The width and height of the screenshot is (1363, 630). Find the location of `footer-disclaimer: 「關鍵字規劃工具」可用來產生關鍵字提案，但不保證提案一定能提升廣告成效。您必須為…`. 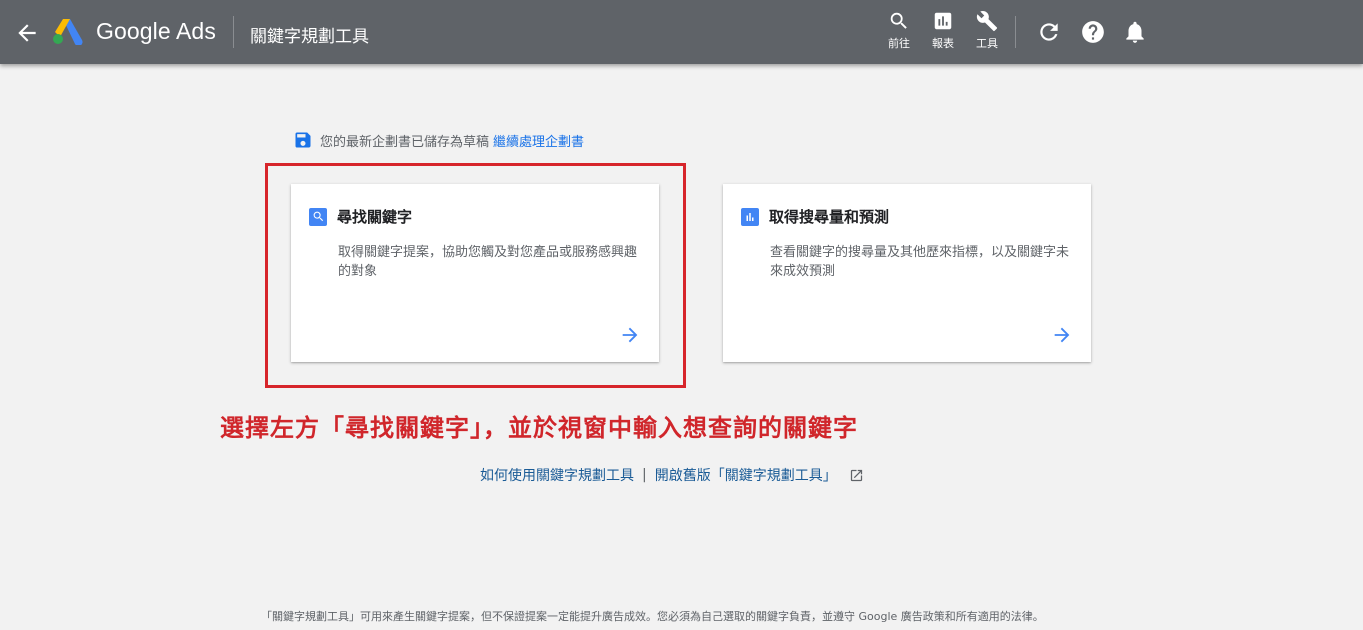

footer-disclaimer: 「關鍵字規劃工具」可用來產生關鍵字提案，但不保證提案一定能提升廣告成效。您必須為… is located at coordinates (652, 616).